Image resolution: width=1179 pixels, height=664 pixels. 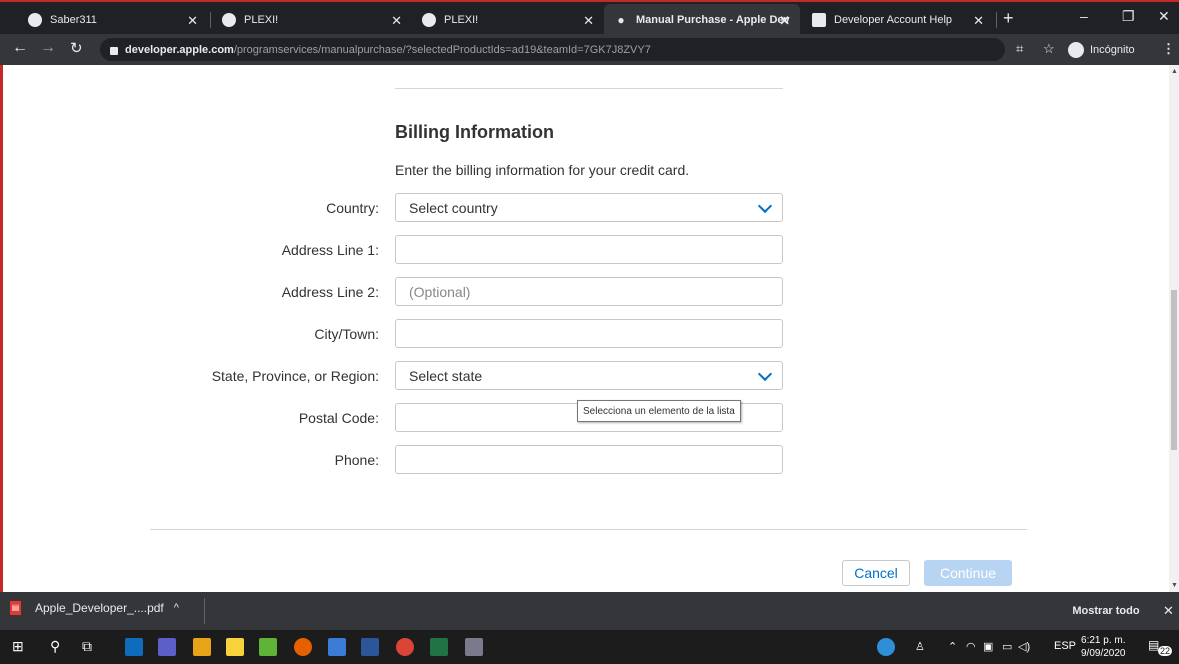 I want to click on notification-count: 22, so click(x=1165, y=651).